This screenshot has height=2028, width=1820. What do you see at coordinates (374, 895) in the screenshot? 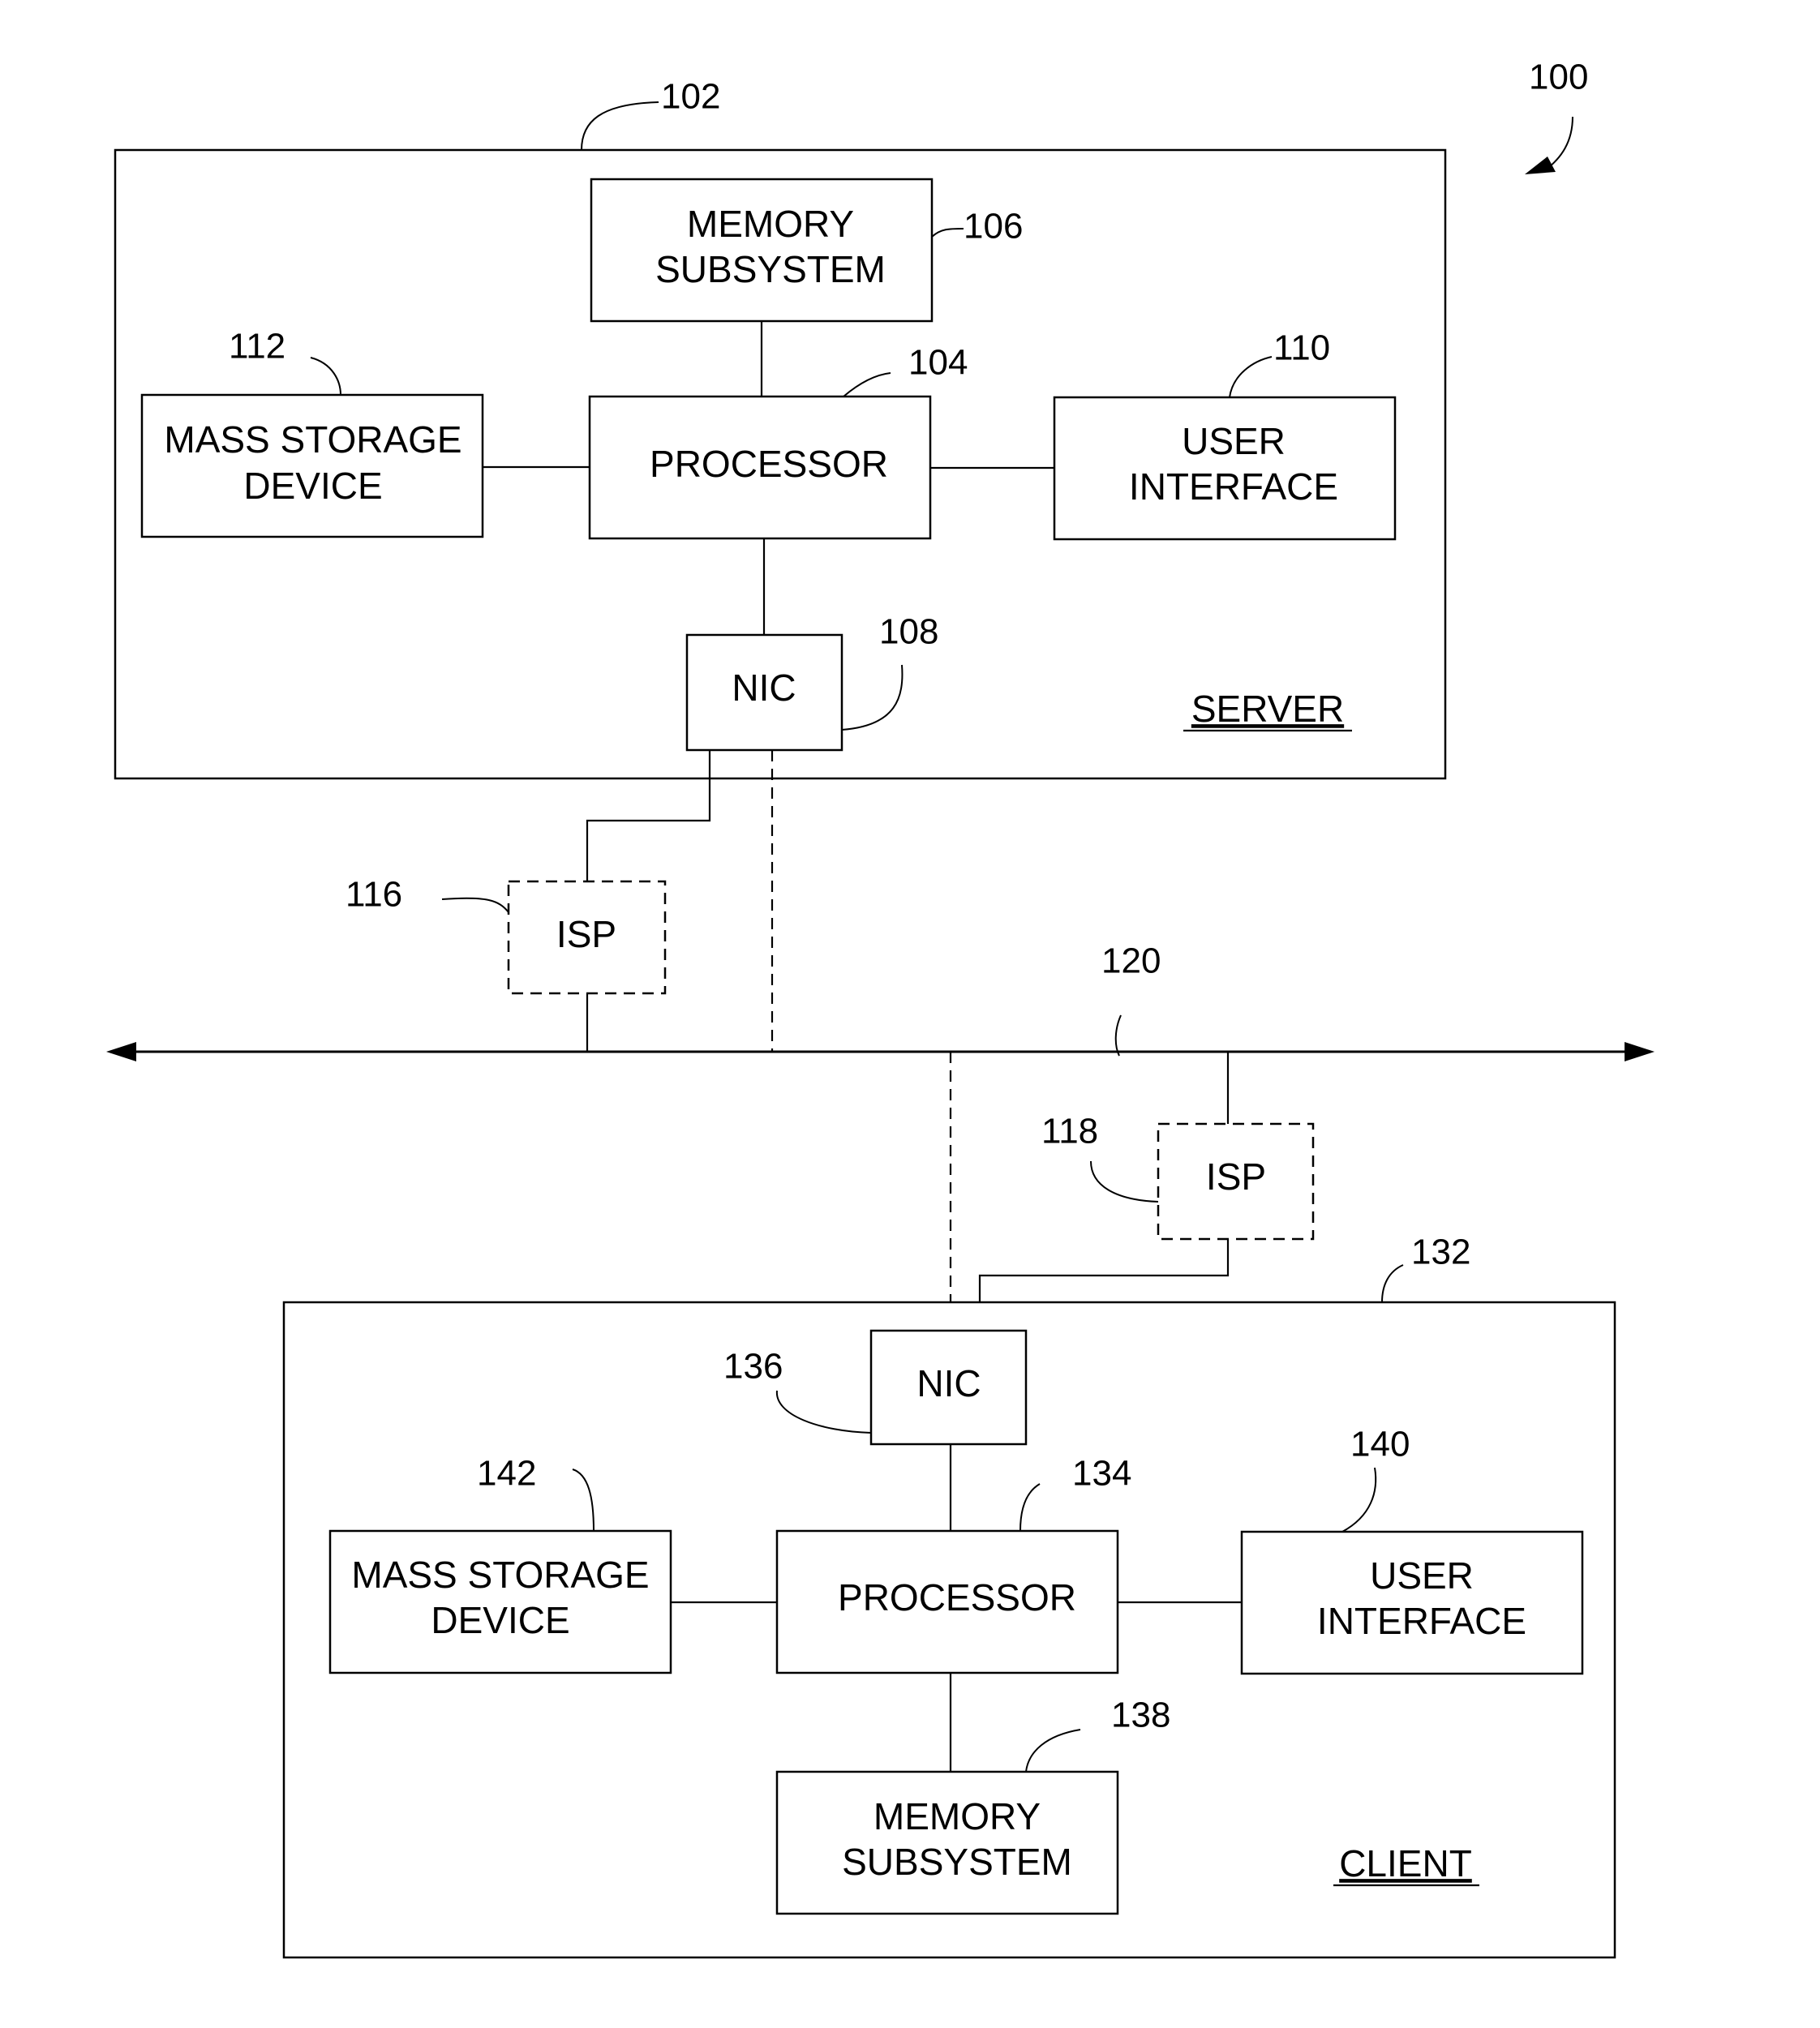
I see `isp-116-ref: 116` at bounding box center [374, 895].